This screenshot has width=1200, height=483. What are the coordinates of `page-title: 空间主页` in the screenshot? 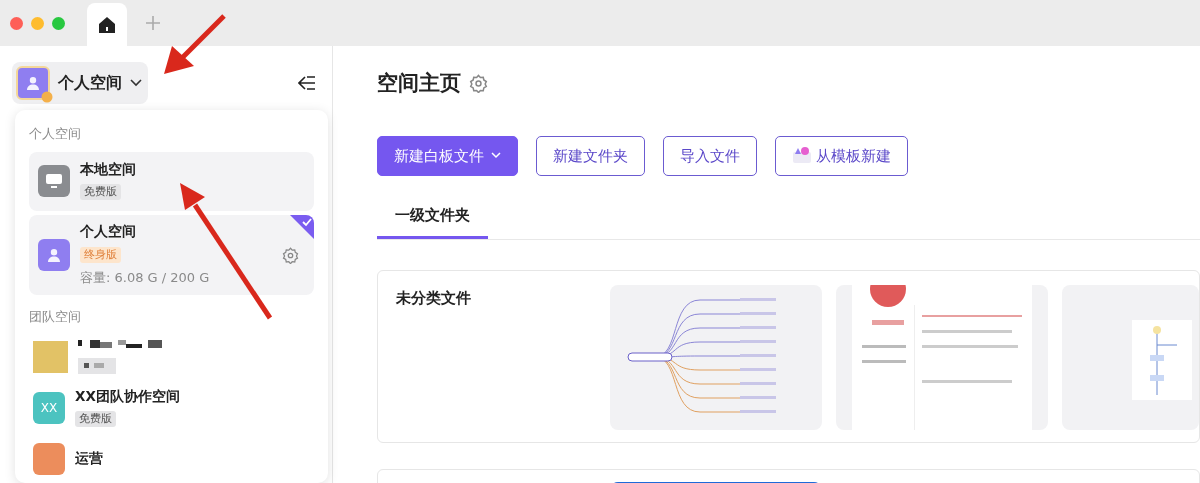 It's located at (419, 83).